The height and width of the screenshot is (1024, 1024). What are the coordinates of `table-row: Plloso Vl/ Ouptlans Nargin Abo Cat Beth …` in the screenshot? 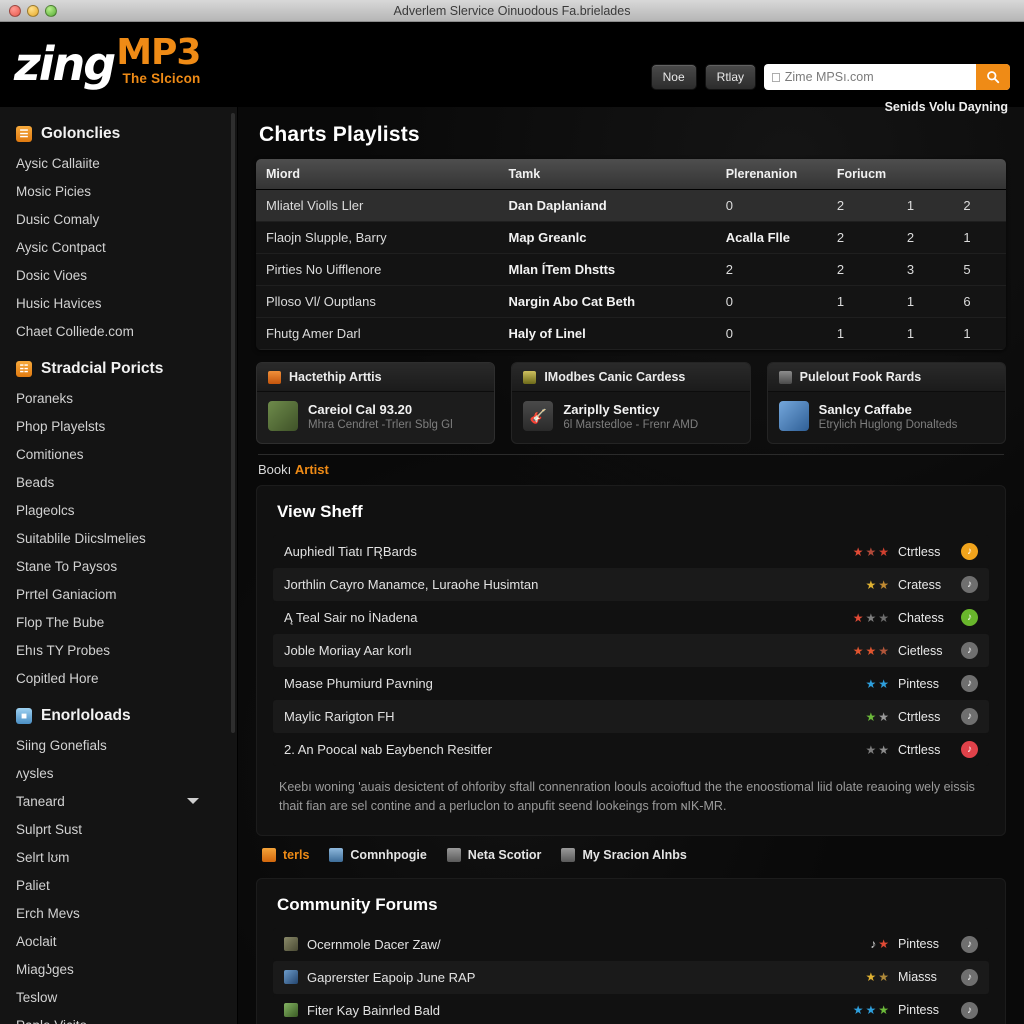 It's located at (631, 302).